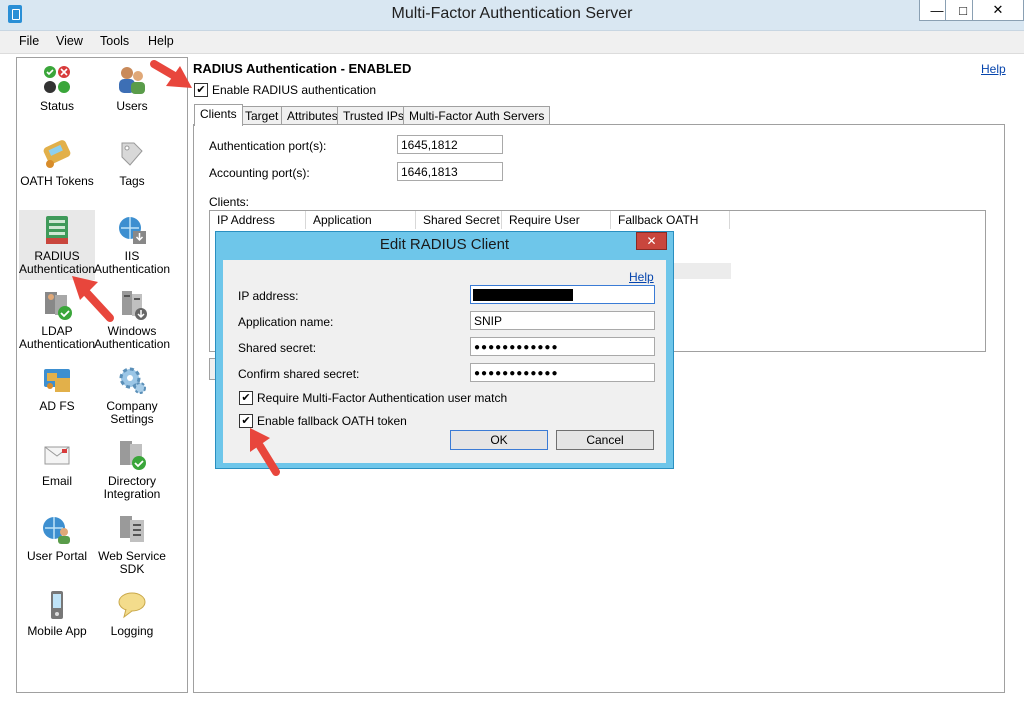 Image resolution: width=1024 pixels, height=724 pixels. I want to click on menu-file: File, so click(29, 41).